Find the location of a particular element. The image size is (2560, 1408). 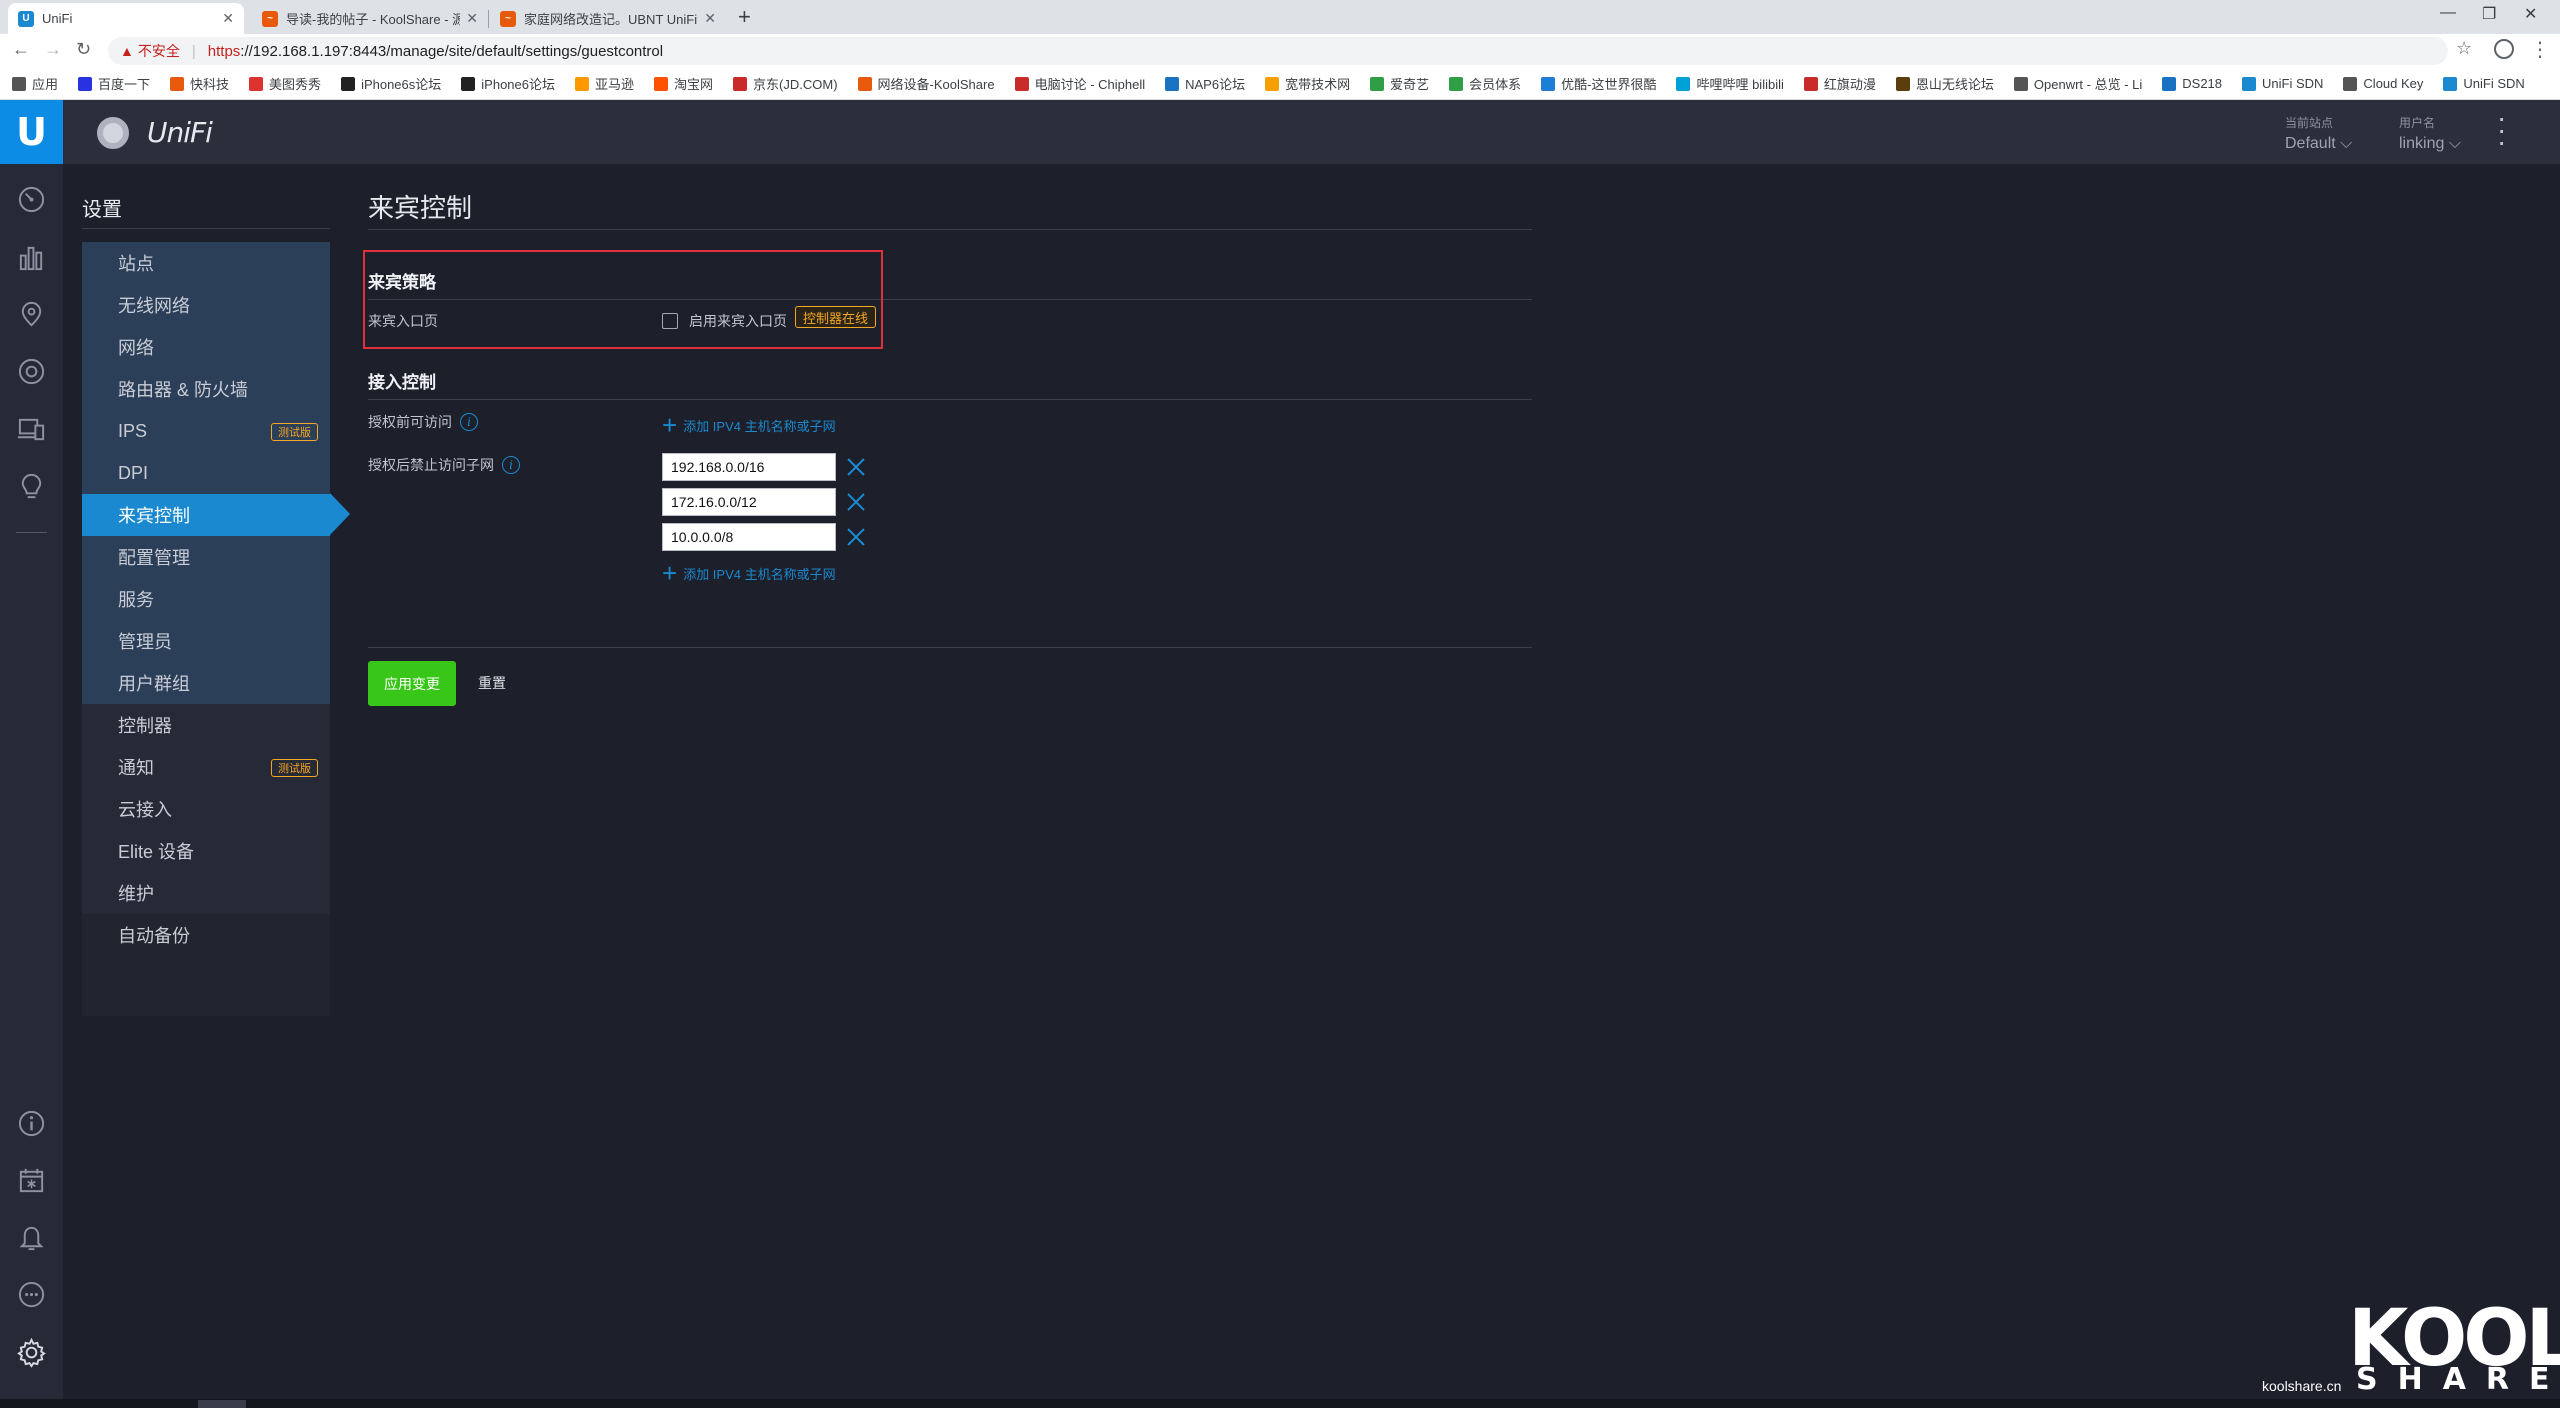

close-window-icon: ✕ is located at coordinates (2530, 14).